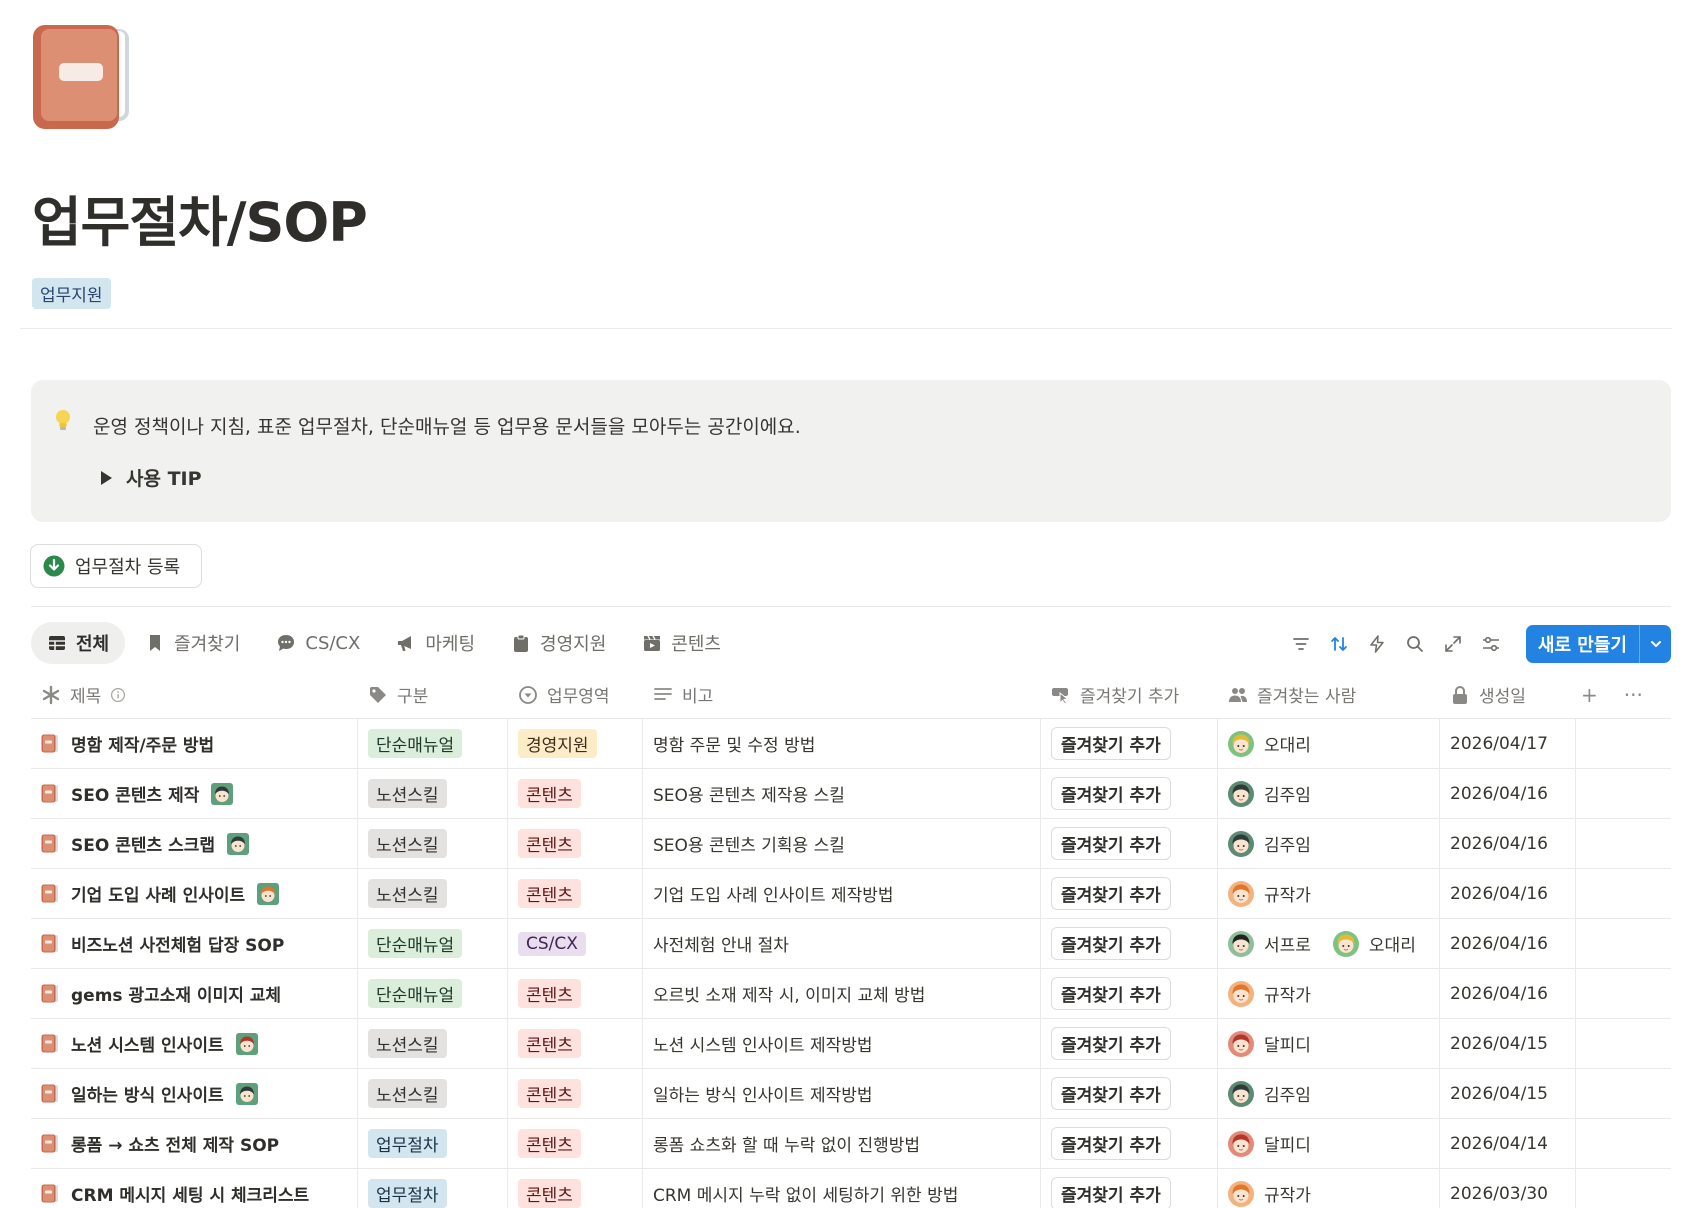  I want to click on tab-marketing: 마케팅, so click(435, 643).